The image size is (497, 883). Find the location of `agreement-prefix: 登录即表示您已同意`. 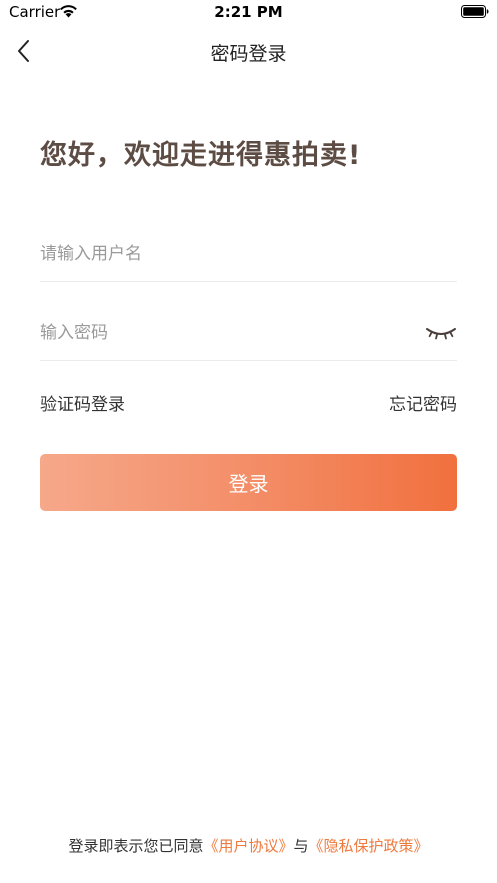

agreement-prefix: 登录即表示您已同意 is located at coordinates (136, 846).